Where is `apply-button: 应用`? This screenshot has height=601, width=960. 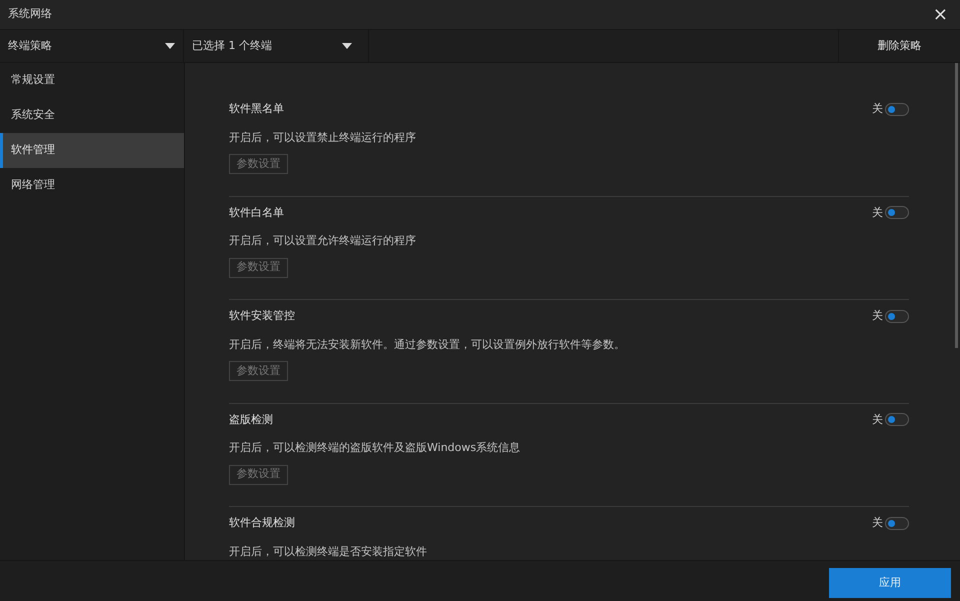
apply-button: 应用 is located at coordinates (890, 583).